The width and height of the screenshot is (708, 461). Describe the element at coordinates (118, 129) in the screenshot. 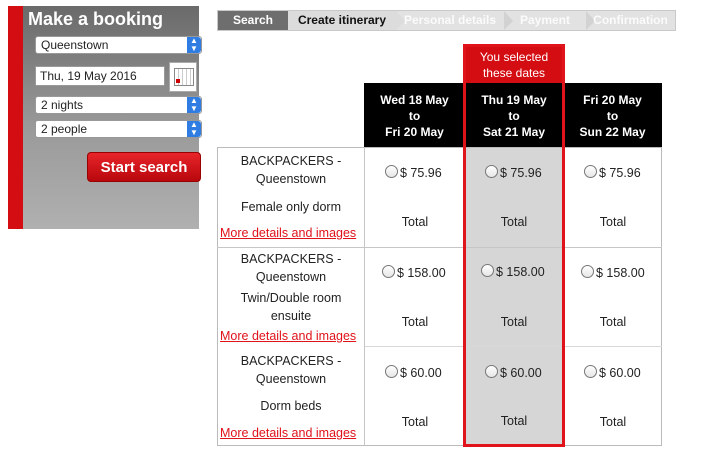

I see `people-select: 2 people ▲ ▼` at that location.